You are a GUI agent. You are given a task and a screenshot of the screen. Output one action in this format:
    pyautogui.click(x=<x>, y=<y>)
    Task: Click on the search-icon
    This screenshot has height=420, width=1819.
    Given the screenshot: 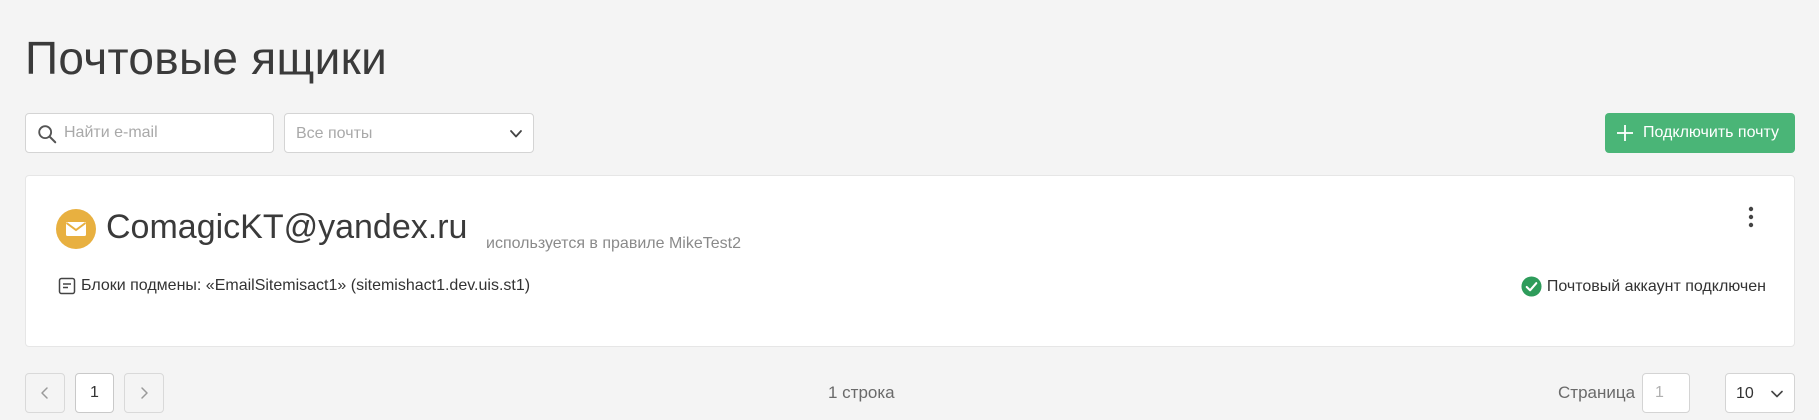 What is the action you would take?
    pyautogui.click(x=47, y=134)
    